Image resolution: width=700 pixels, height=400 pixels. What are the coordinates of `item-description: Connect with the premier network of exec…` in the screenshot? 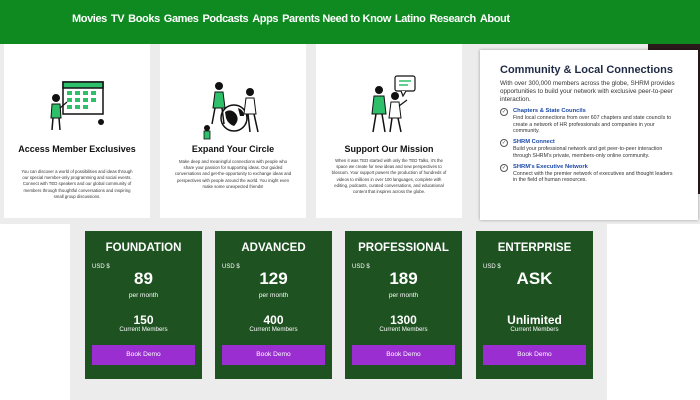 It's located at (593, 177).